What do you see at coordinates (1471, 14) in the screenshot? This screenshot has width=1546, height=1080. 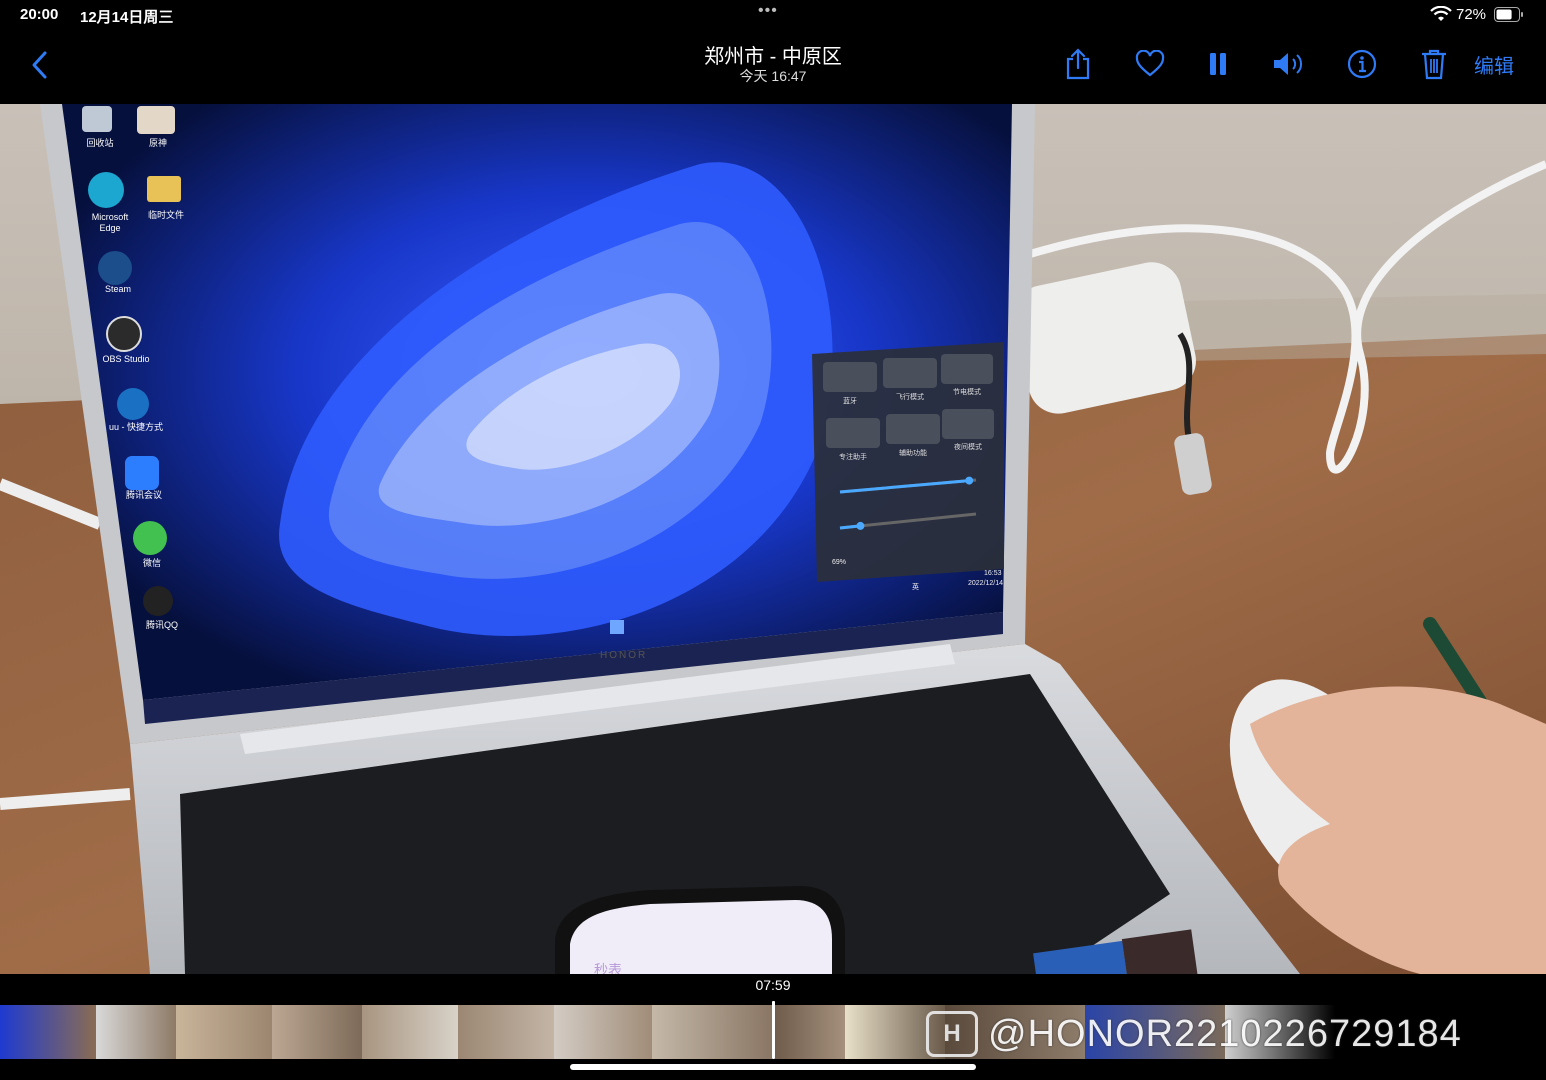 I see `battery-percent: 72%` at bounding box center [1471, 14].